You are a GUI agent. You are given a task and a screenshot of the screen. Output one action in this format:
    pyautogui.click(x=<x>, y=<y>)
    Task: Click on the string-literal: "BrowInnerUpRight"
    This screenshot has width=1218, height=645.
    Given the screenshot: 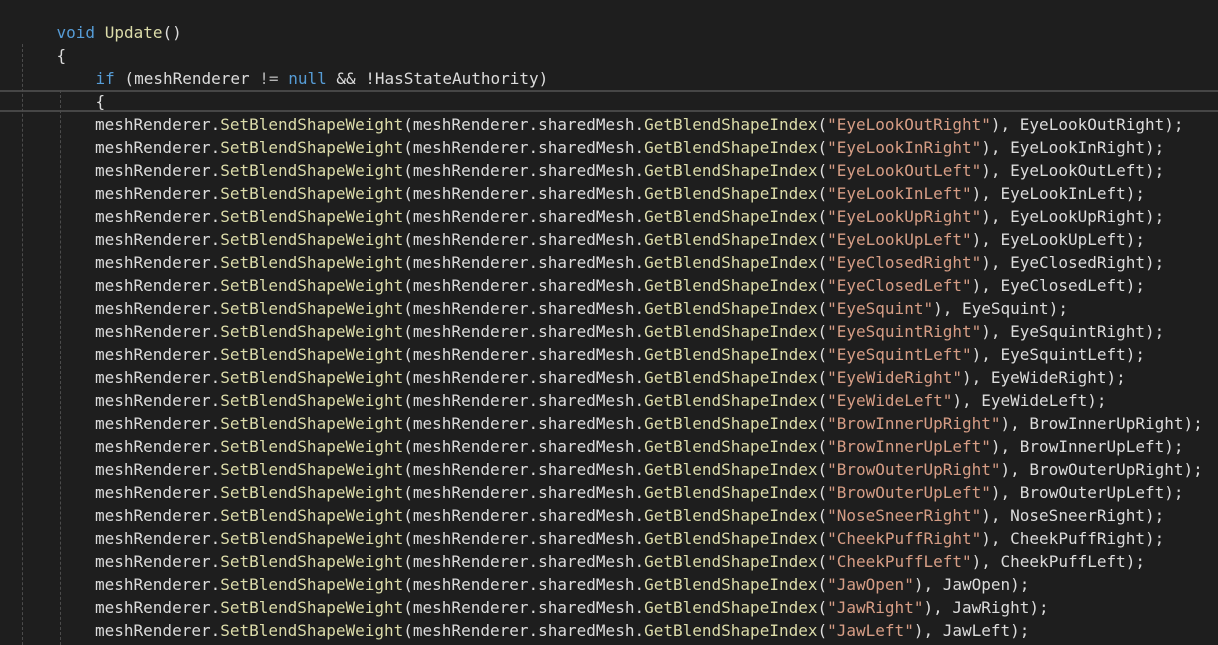 What is the action you would take?
    pyautogui.click(x=914, y=423)
    